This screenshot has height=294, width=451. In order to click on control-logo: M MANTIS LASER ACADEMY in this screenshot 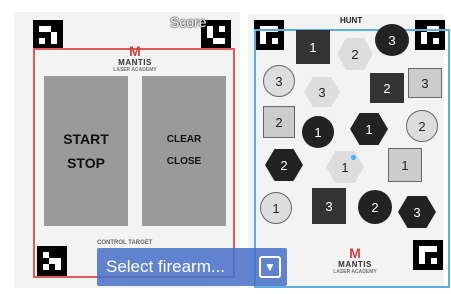, I will do `click(135, 58)`.